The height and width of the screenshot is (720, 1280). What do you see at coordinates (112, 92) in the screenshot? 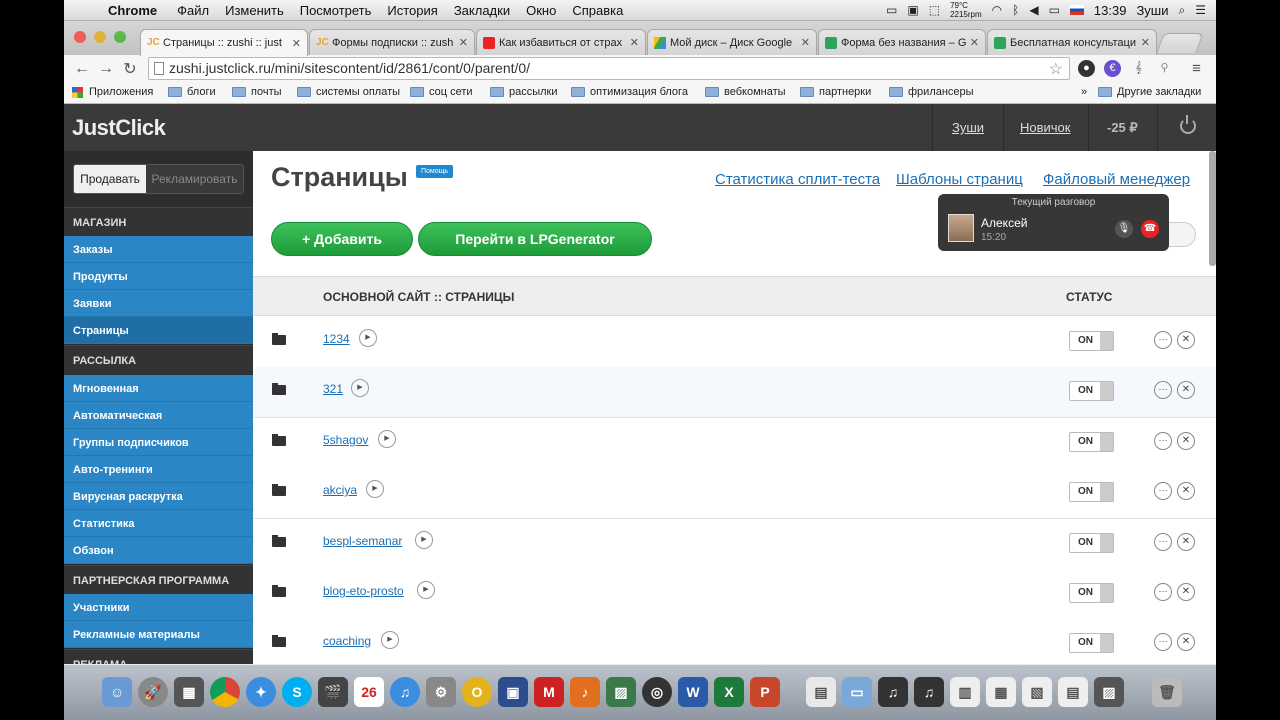
I see `bookmark-apps: Приложения` at bounding box center [112, 92].